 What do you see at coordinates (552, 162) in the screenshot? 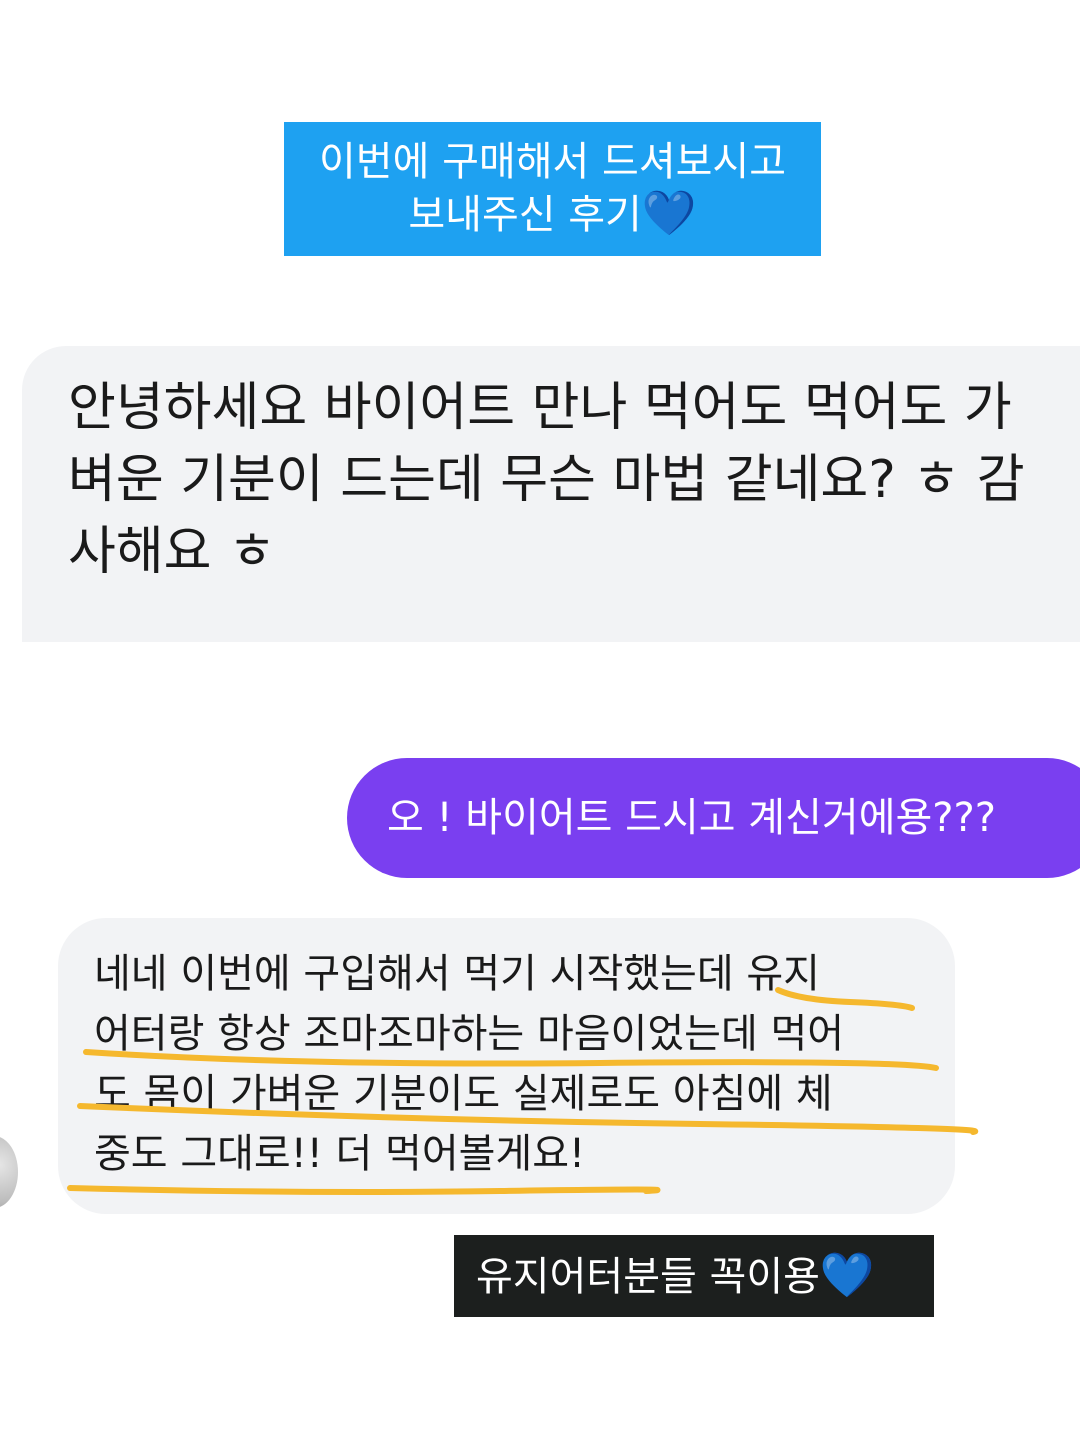
I see `top-caption-line-1: 이번에 구매해서 드셔보시고` at bounding box center [552, 162].